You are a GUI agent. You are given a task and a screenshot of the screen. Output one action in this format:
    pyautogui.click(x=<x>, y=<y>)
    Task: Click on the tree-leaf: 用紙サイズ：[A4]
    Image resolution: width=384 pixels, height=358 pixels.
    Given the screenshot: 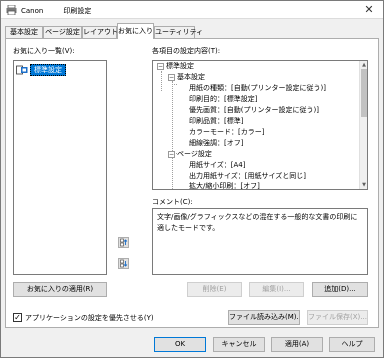 What is the action you would take?
    pyautogui.click(x=217, y=165)
    